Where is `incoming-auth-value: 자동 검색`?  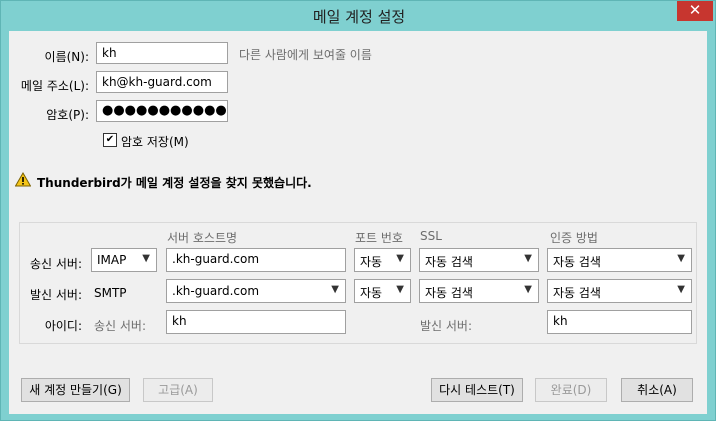 incoming-auth-value: 자동 검색 is located at coordinates (577, 262).